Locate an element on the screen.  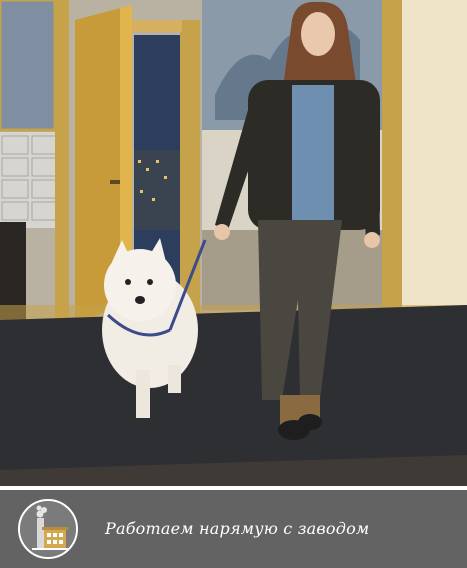
factory-icon is located at coordinates (48, 529).